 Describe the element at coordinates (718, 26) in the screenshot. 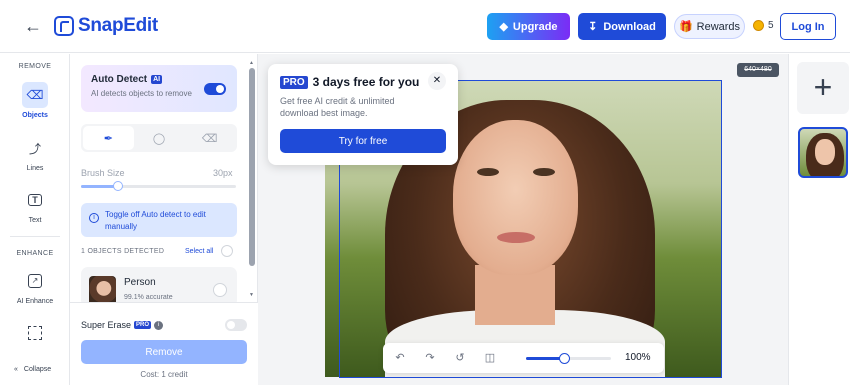

I see `rewards-label: Rewards` at that location.